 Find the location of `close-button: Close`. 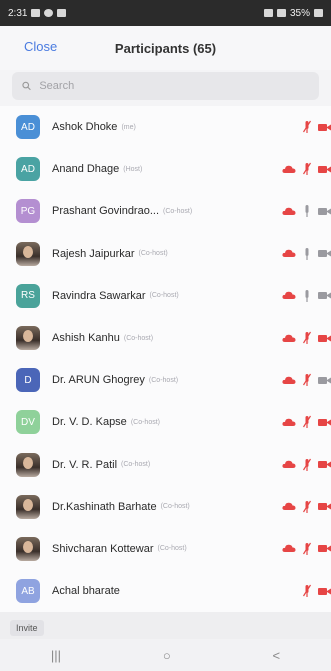

close-button: Close is located at coordinates (40, 46).